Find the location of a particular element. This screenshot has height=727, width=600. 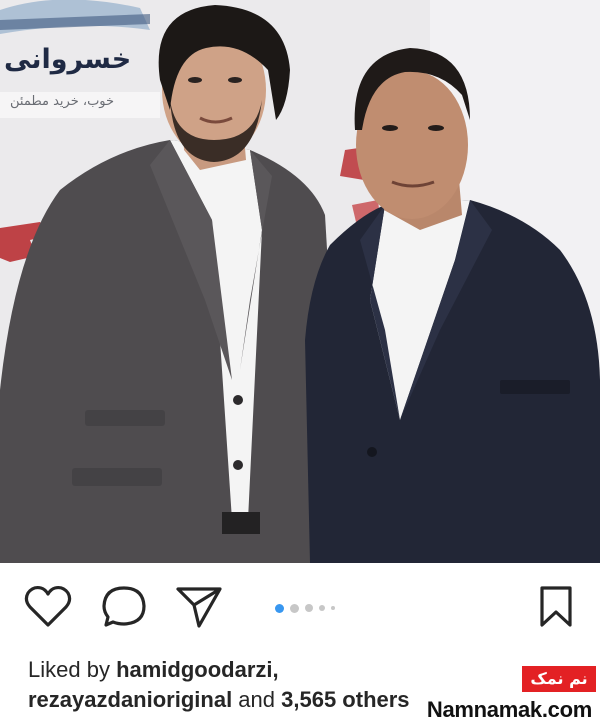

post-actions-bar is located at coordinates (300, 609).